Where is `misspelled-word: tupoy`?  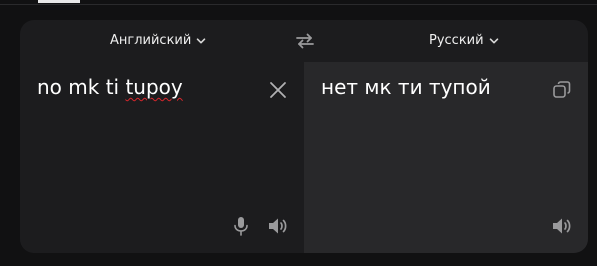
misspelled-word: tupoy is located at coordinates (154, 87).